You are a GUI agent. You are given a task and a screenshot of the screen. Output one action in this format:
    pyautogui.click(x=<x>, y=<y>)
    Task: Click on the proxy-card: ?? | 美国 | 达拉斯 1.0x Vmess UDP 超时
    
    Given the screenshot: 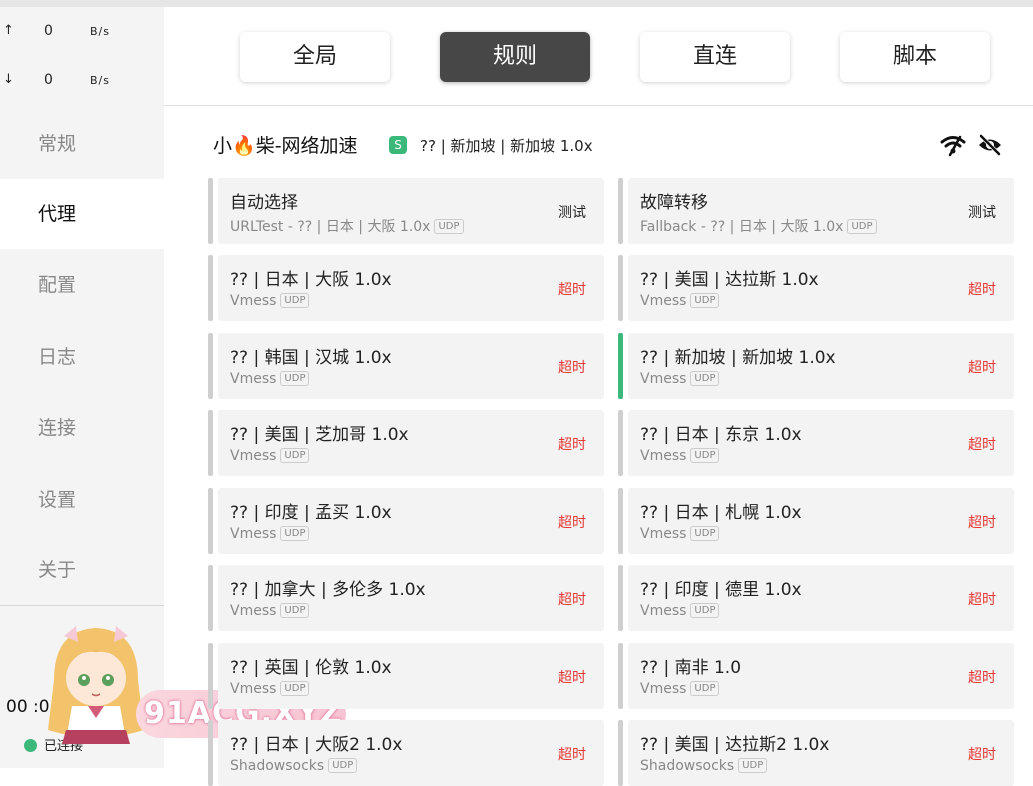 What is the action you would take?
    pyautogui.click(x=816, y=288)
    